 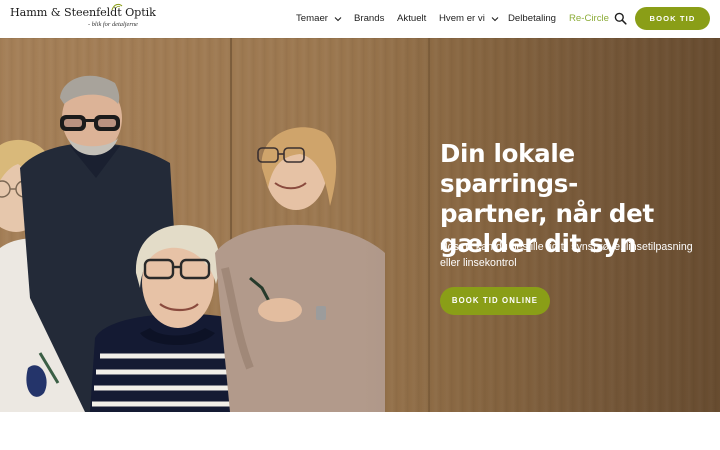 What do you see at coordinates (672, 18) in the screenshot?
I see `book-tid-button: BOOK TID` at bounding box center [672, 18].